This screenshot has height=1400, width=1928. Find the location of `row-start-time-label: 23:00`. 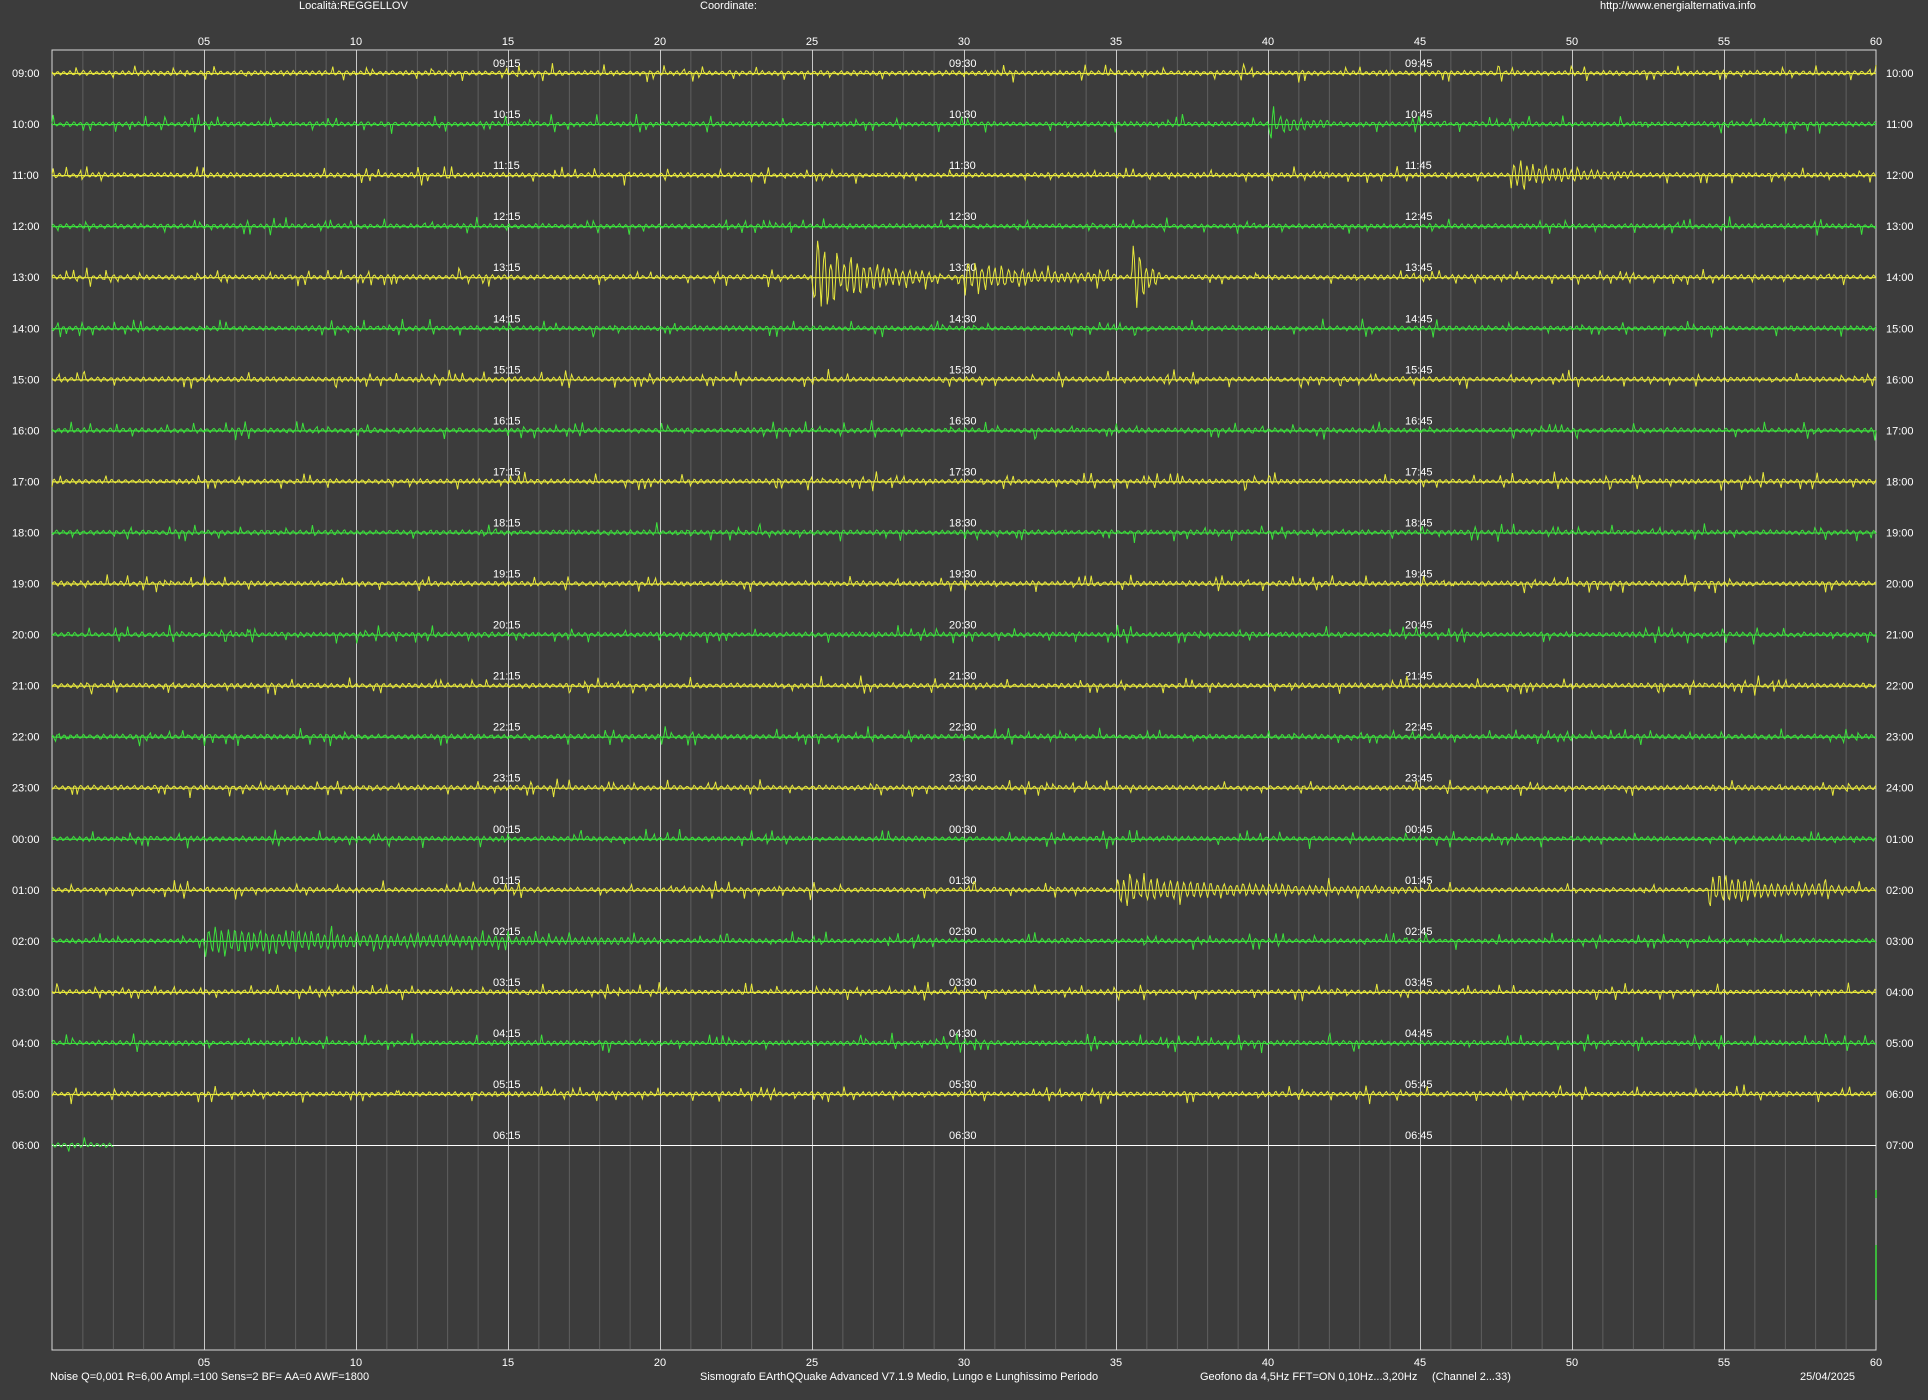

row-start-time-label: 23:00 is located at coordinates (26, 789).